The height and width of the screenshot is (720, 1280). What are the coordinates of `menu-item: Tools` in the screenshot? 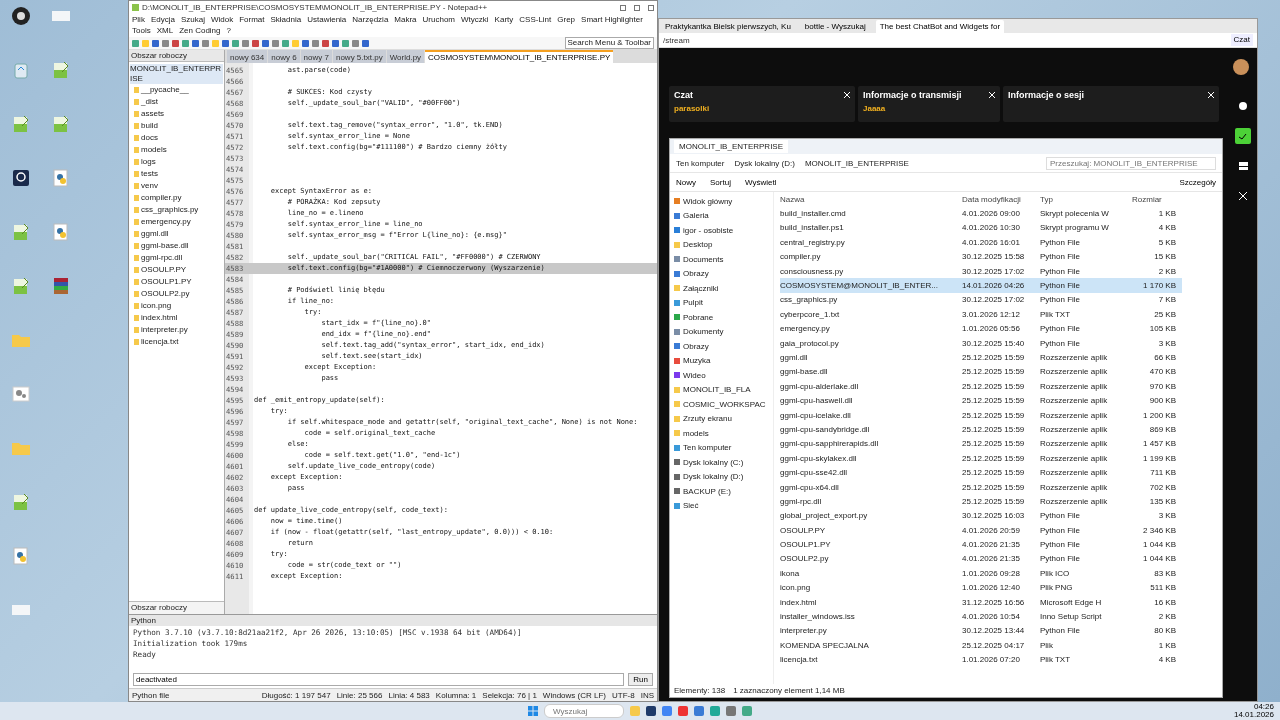 It's located at (141, 31).